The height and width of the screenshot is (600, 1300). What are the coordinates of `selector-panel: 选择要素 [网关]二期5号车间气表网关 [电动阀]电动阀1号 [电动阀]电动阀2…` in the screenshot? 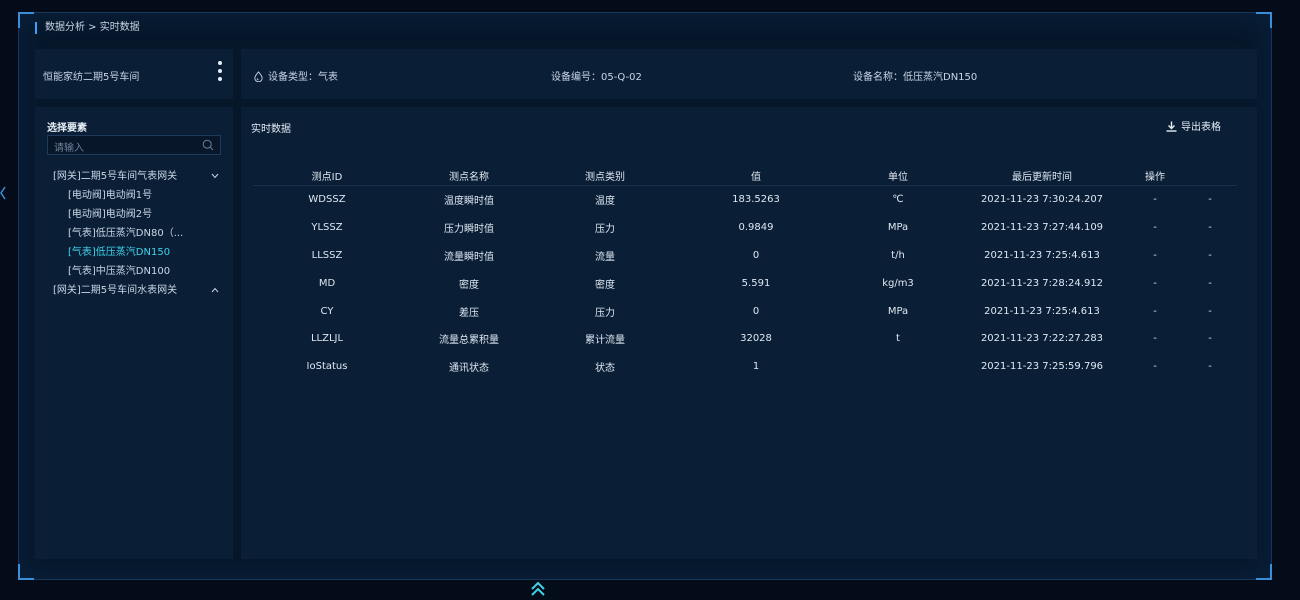 It's located at (134, 333).